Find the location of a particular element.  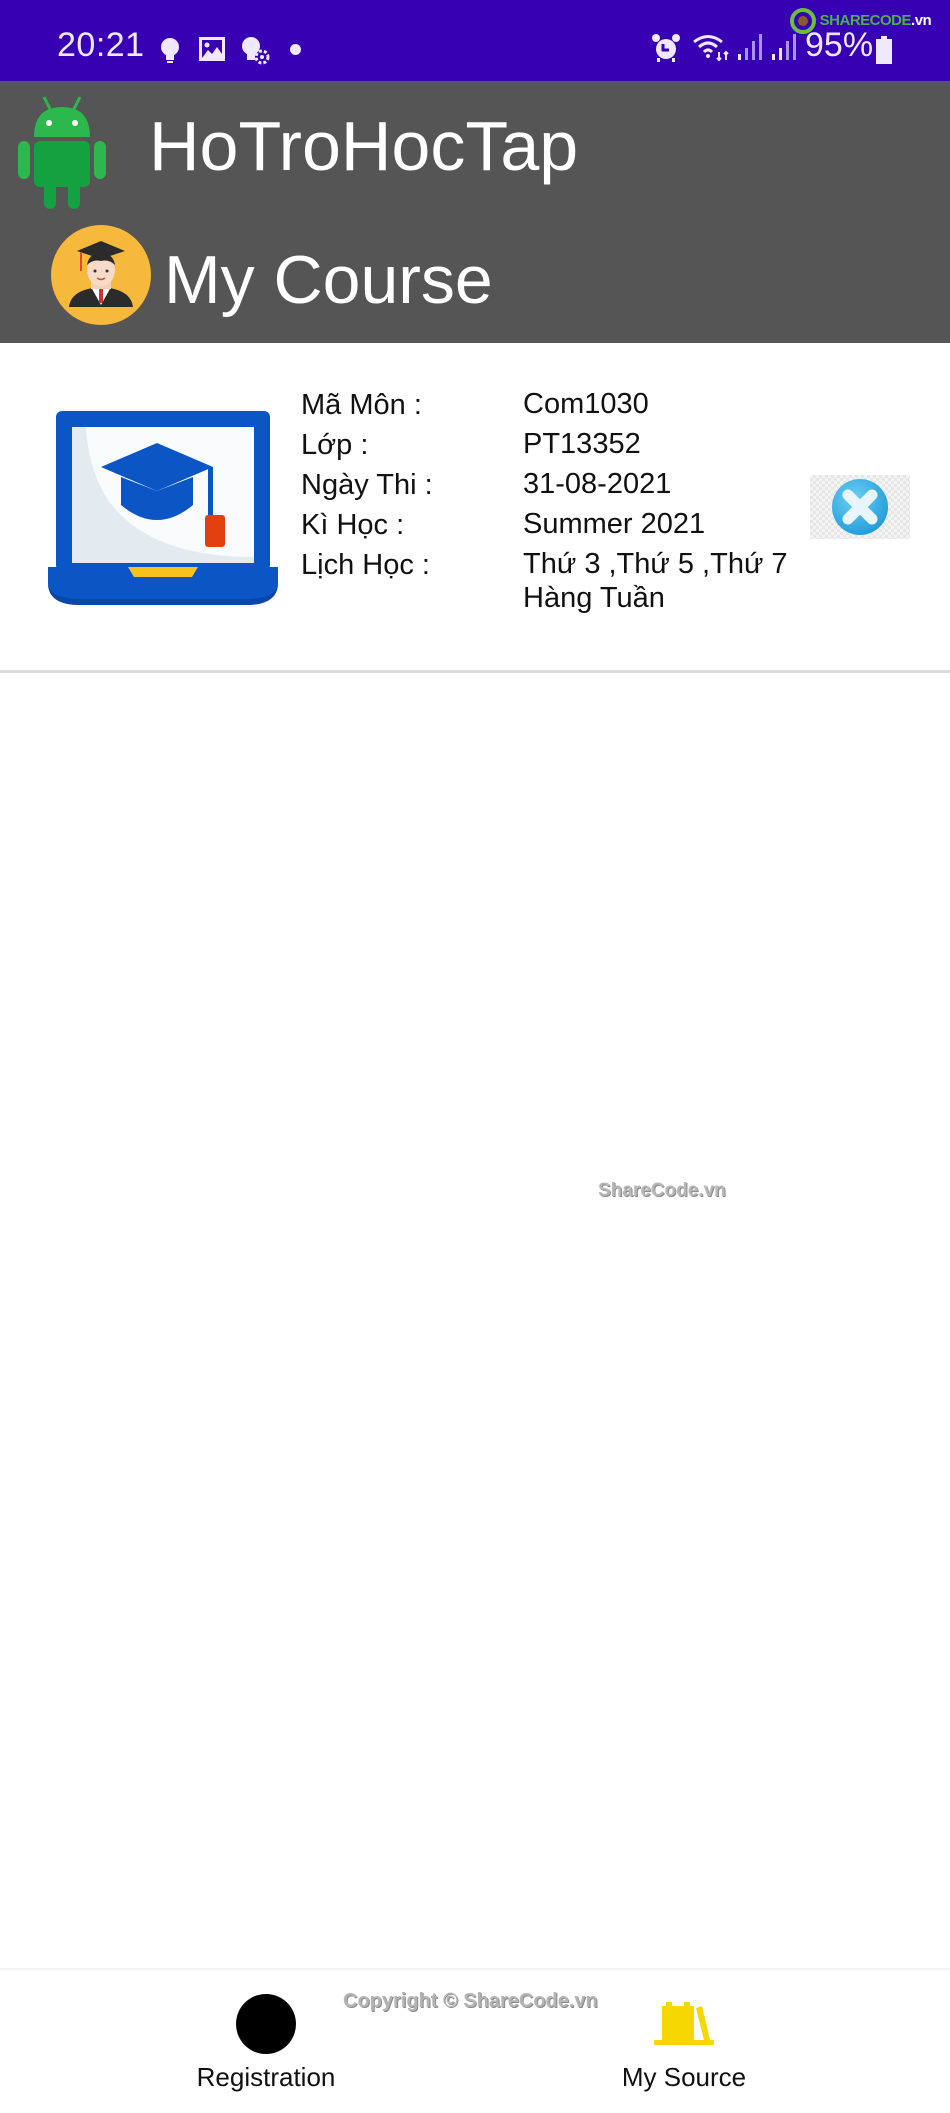

notification-dot-icon is located at coordinates (295, 49).